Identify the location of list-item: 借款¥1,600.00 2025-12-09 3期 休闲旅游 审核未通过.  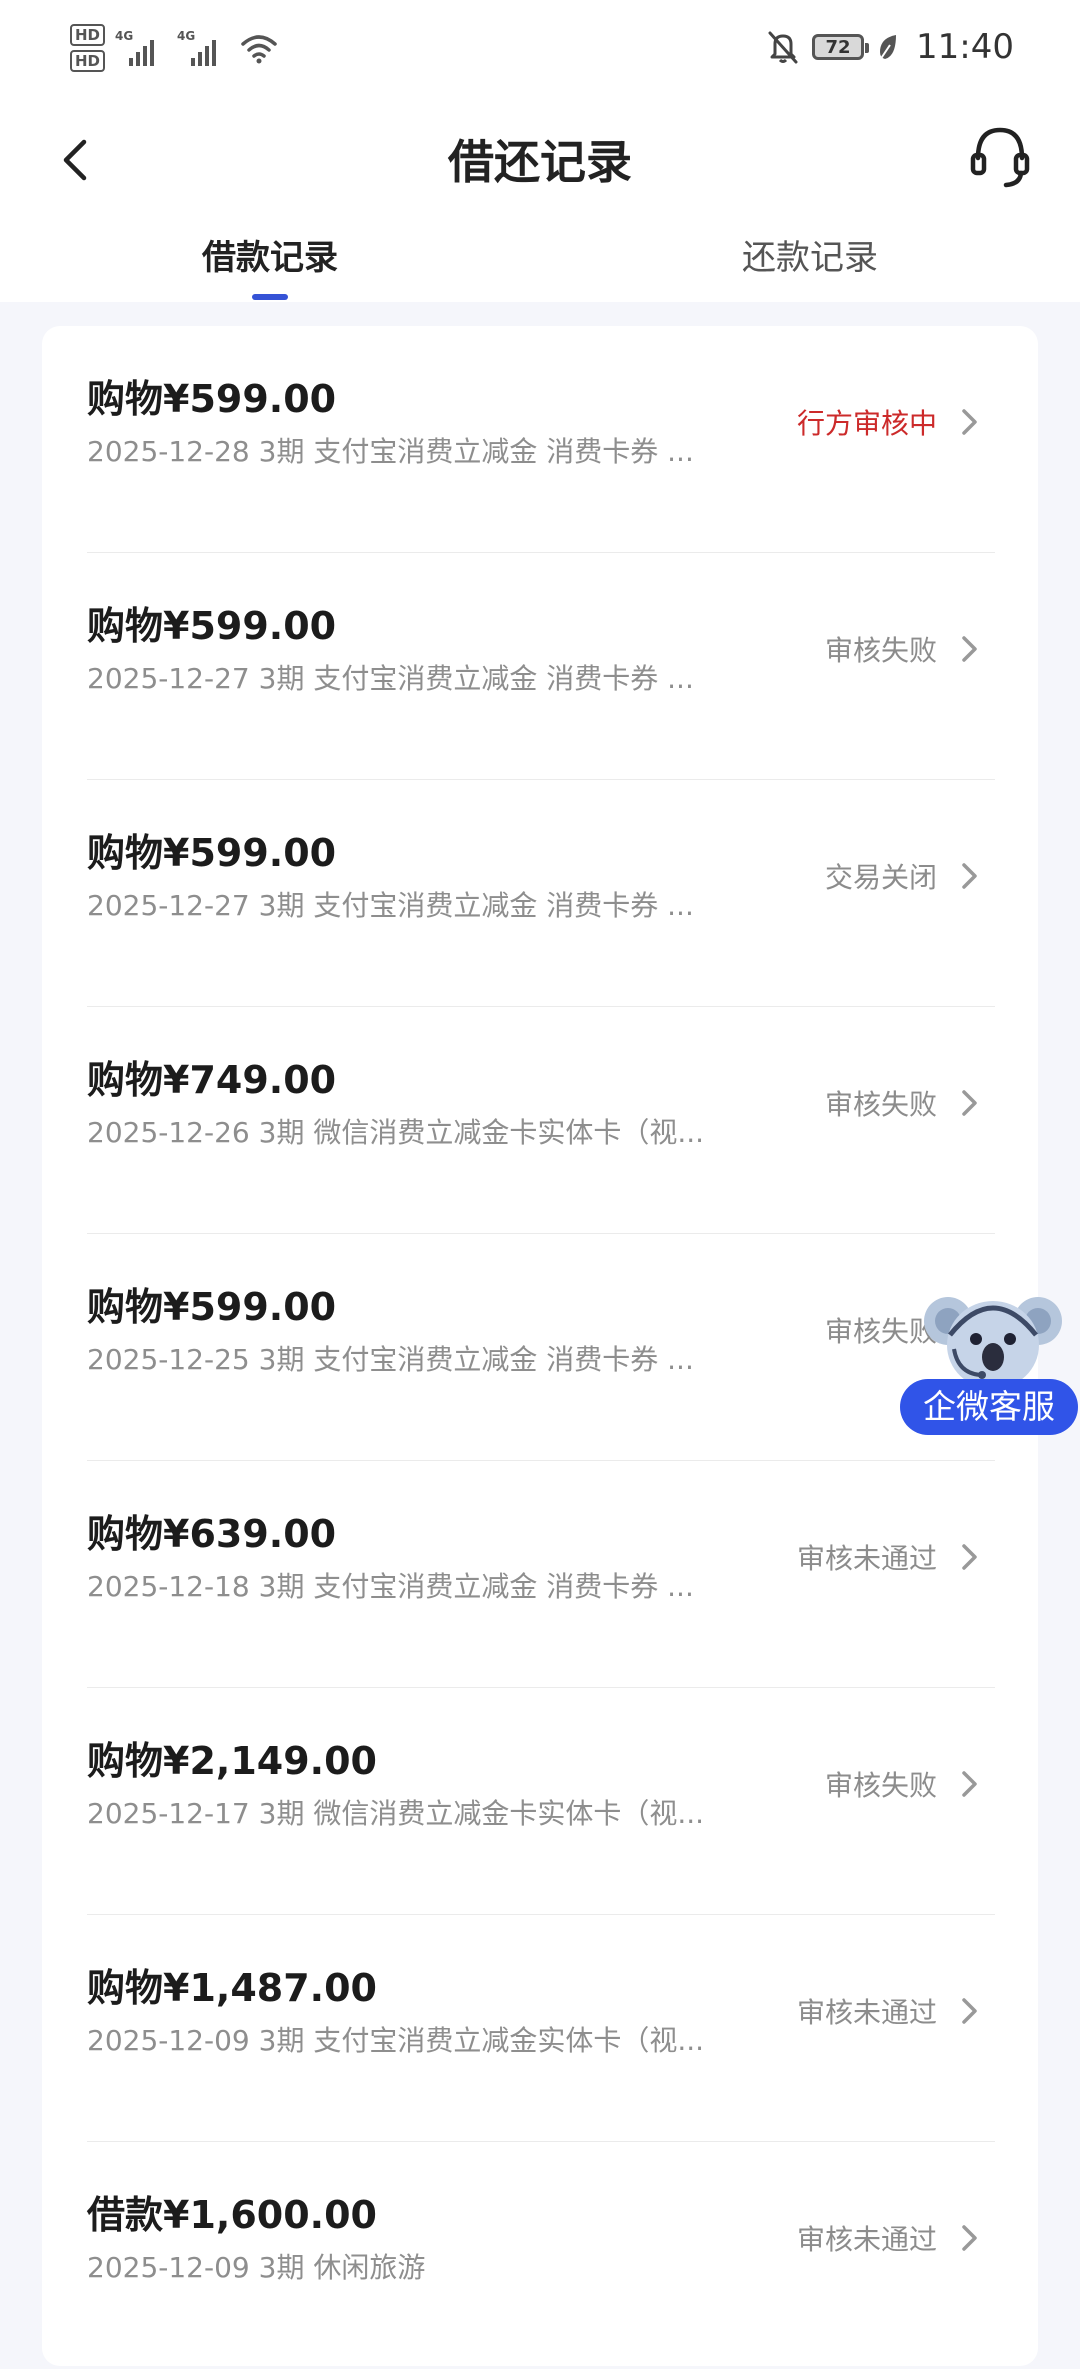
(541, 2255).